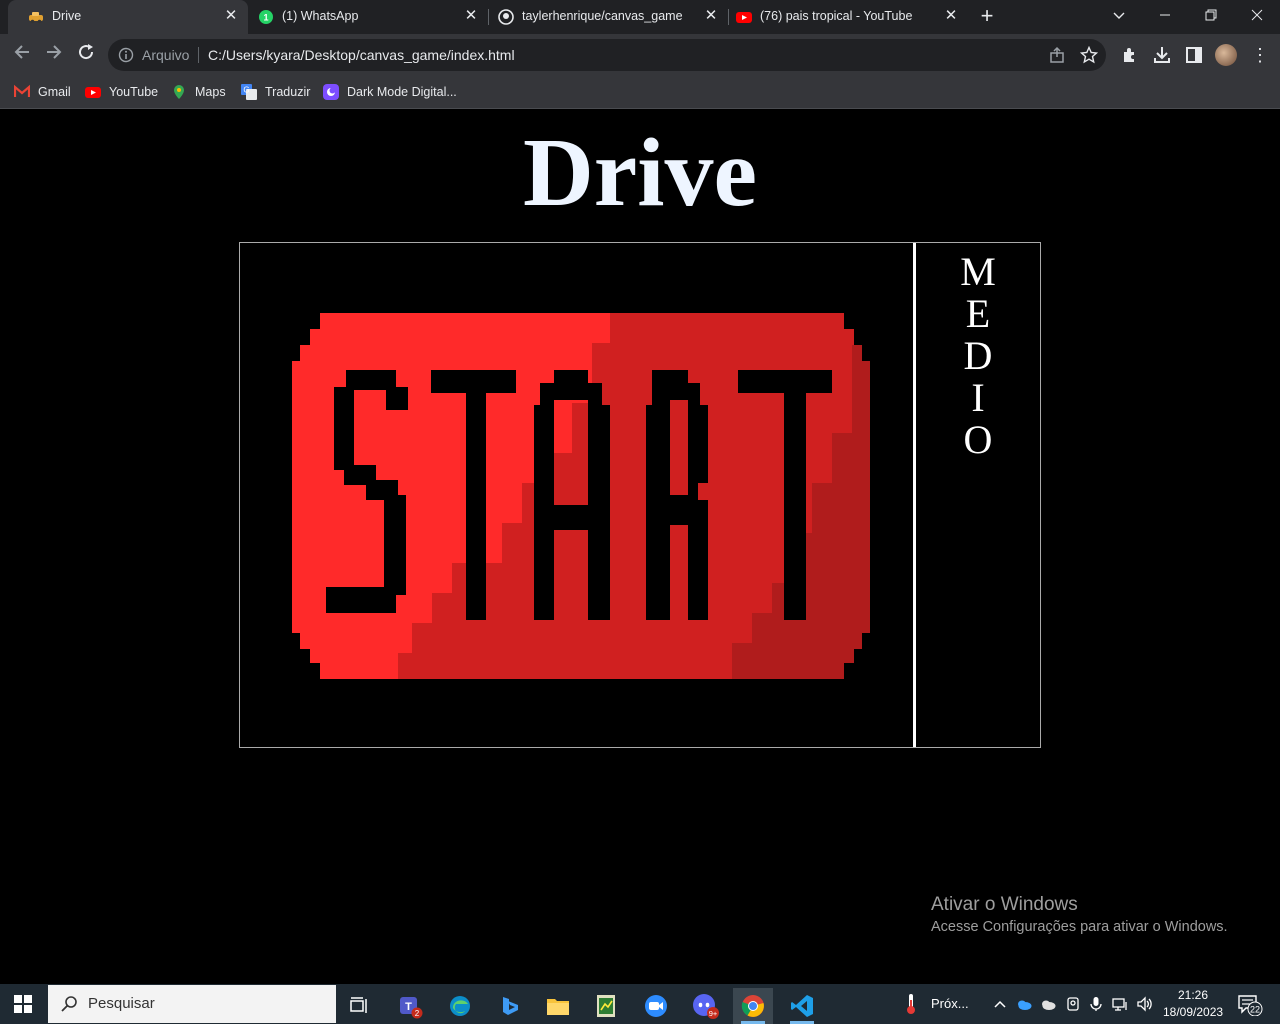  Describe the element at coordinates (1089, 55) in the screenshot. I see `bookmark-star-icon` at that location.